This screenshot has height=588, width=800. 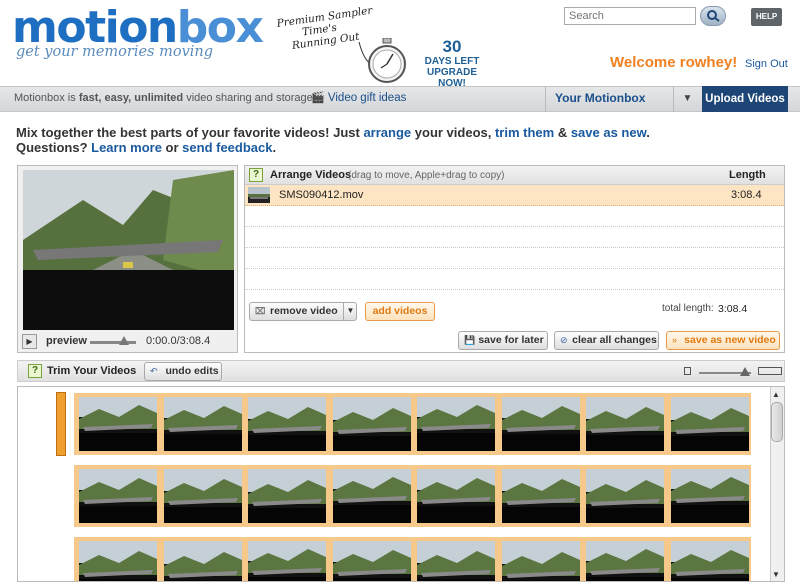 I want to click on preview-video, so click(x=128, y=250).